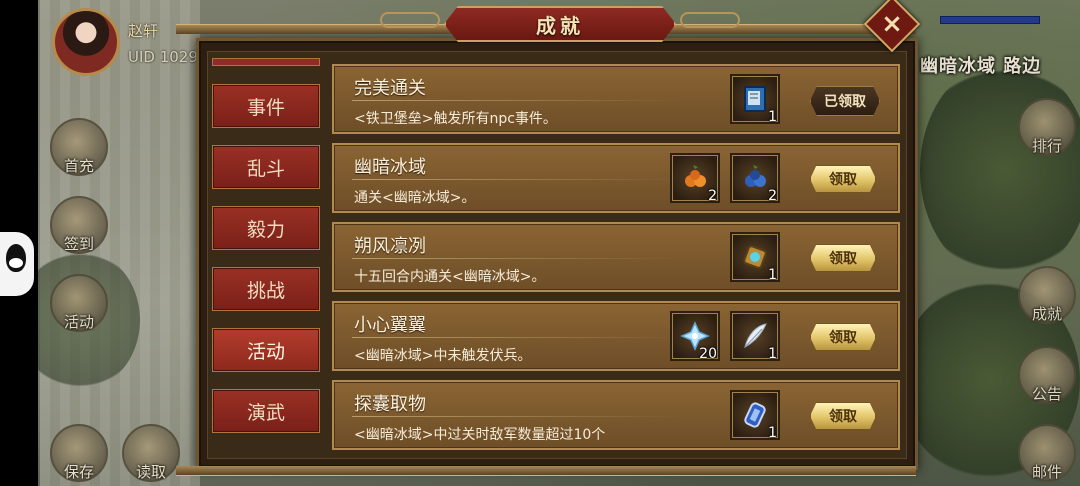 This screenshot has width=1080, height=486. Describe the element at coordinates (390, 88) in the screenshot. I see `achievement-title: 完美通关` at that location.